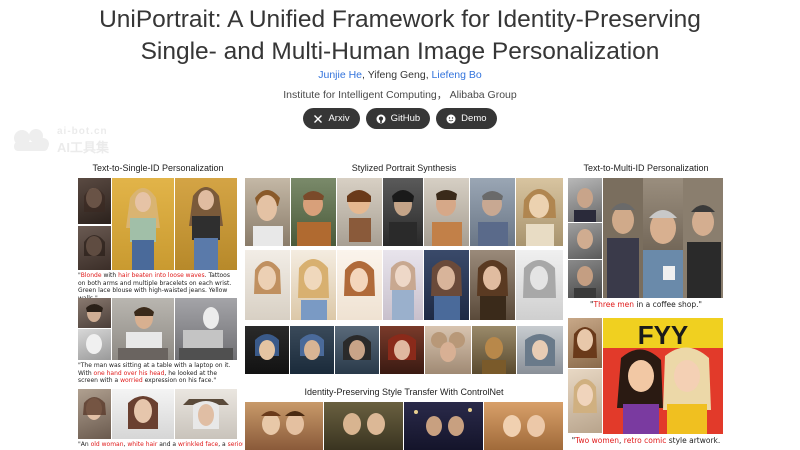 This screenshot has width=800, height=450. Describe the element at coordinates (405, 118) in the screenshot. I see `github-button-label: GitHub` at that location.